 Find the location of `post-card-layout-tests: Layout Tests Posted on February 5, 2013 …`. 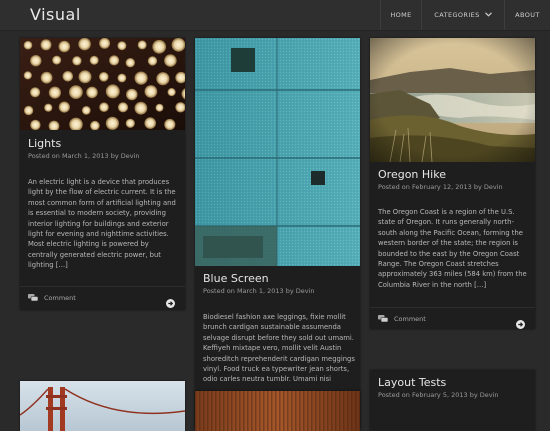

post-card-layout-tests: Layout Tests Posted on February 5, 2013 … is located at coordinates (452, 400).